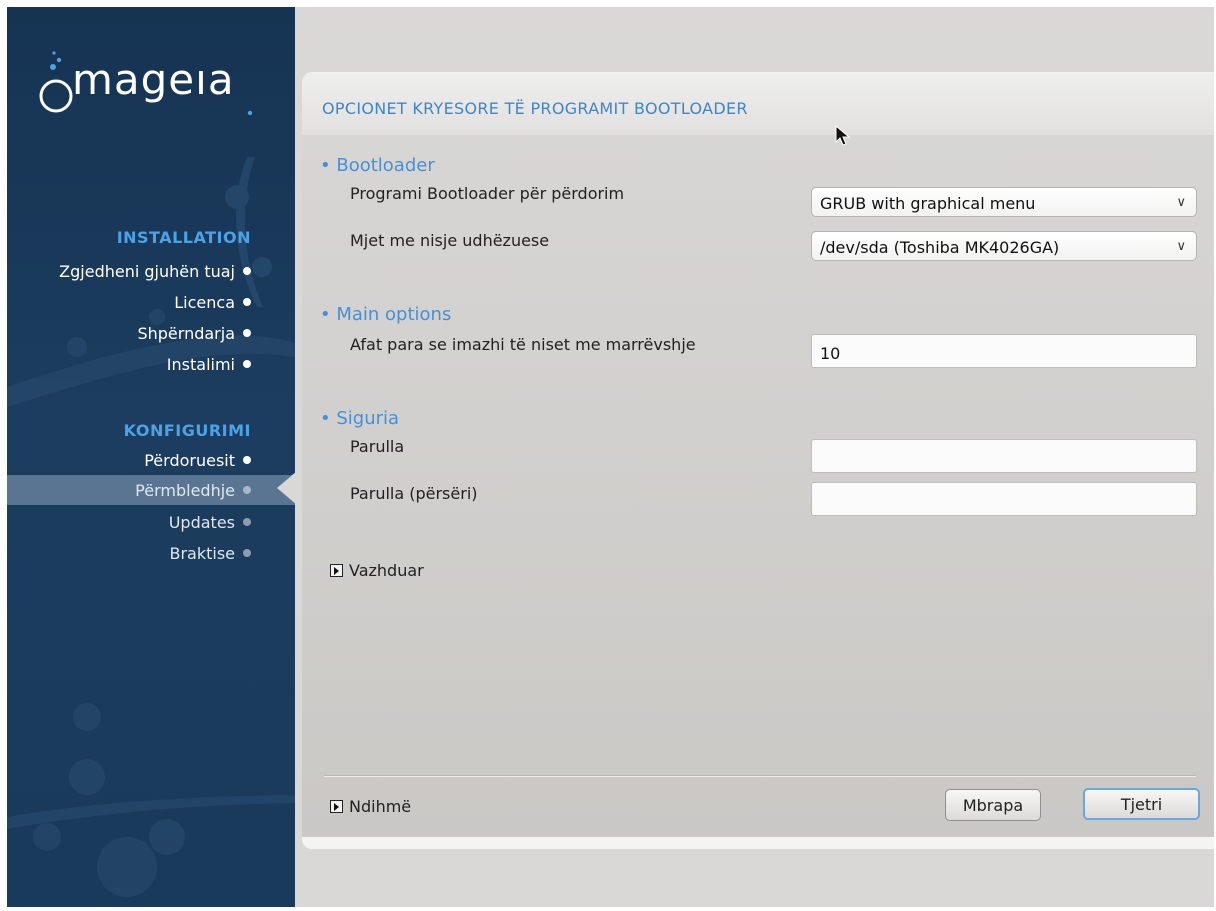  I want to click on sidebar-item-label: Licenca, so click(204, 302).